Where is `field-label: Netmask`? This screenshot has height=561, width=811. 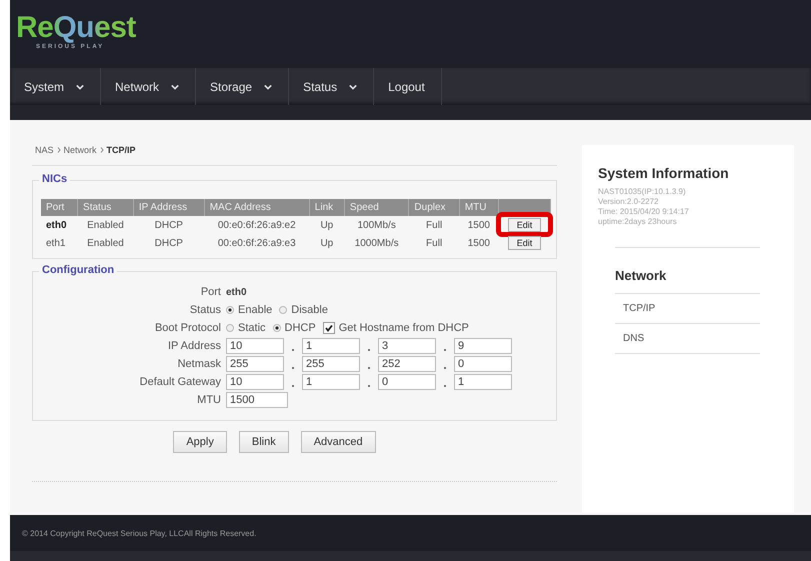 field-label: Netmask is located at coordinates (198, 364).